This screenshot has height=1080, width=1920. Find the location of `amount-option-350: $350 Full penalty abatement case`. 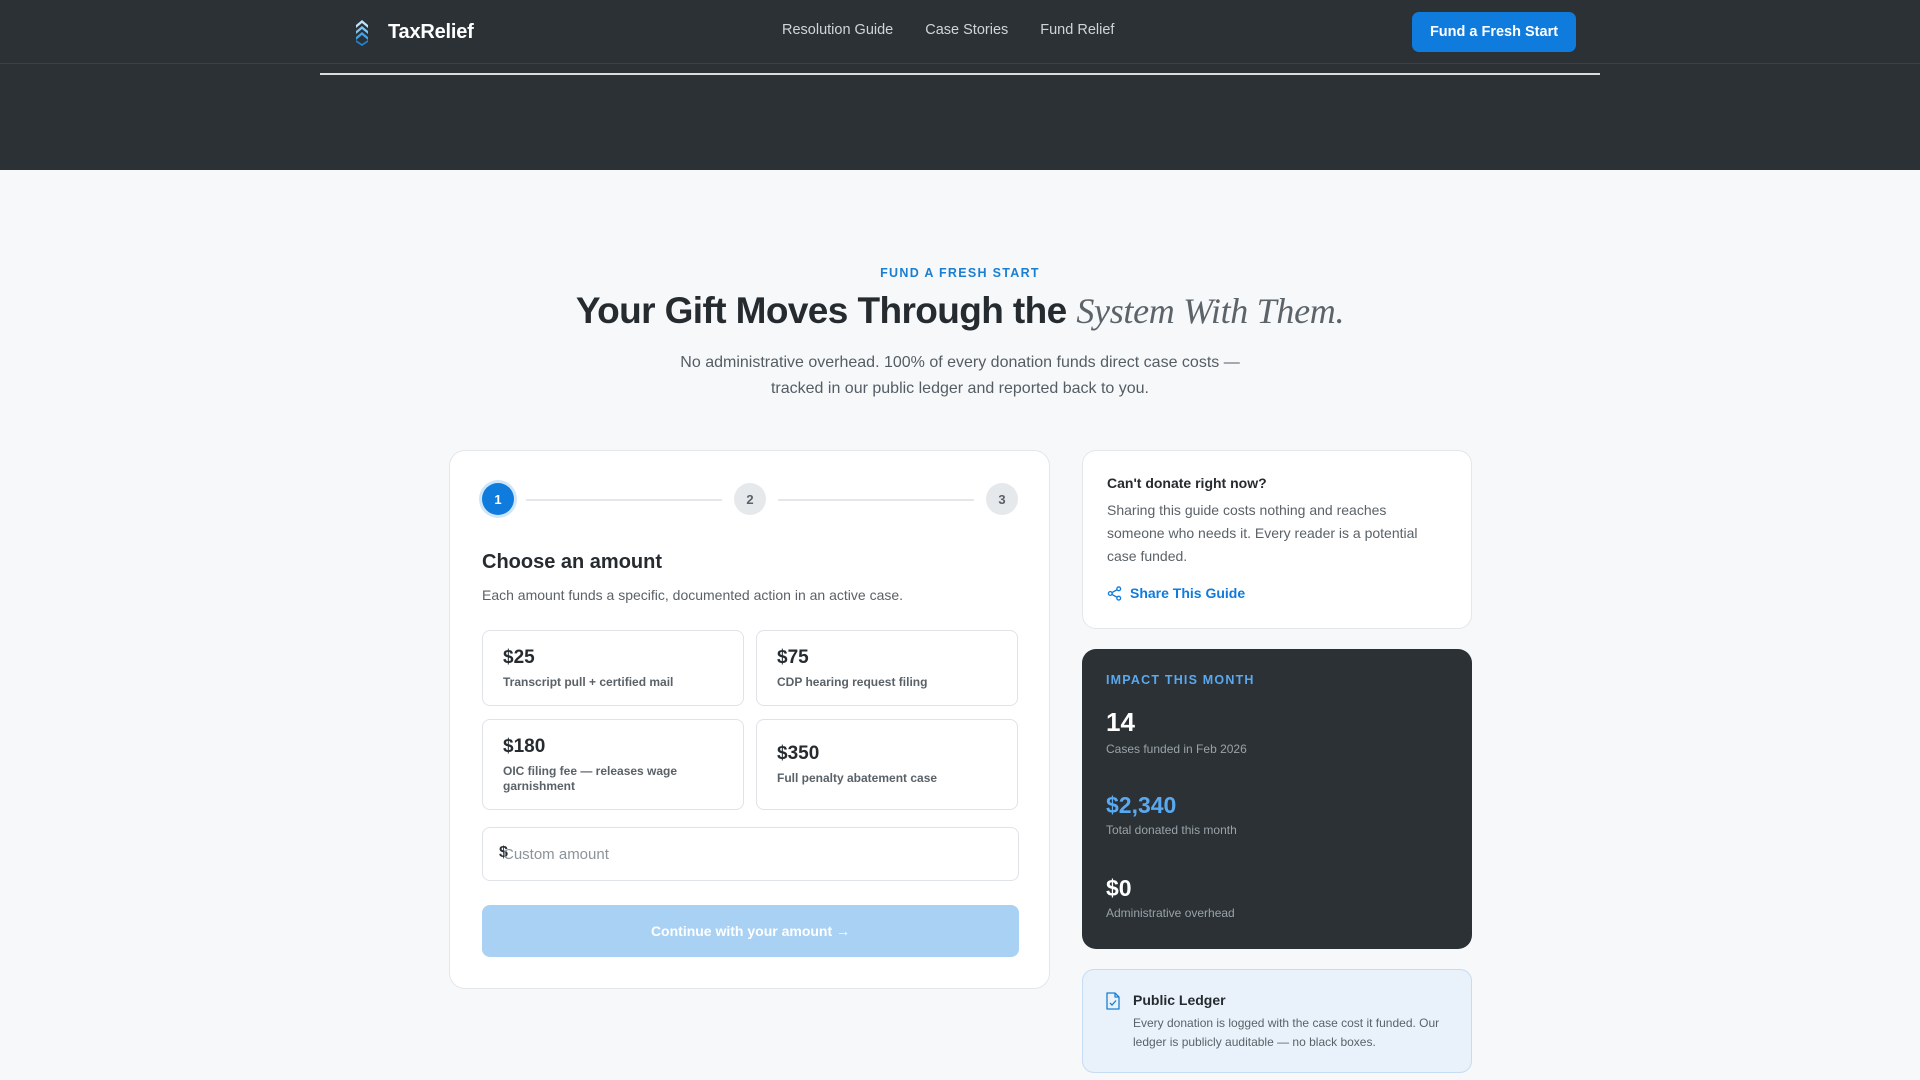

amount-option-350: $350 Full penalty abatement case is located at coordinates (887, 764).